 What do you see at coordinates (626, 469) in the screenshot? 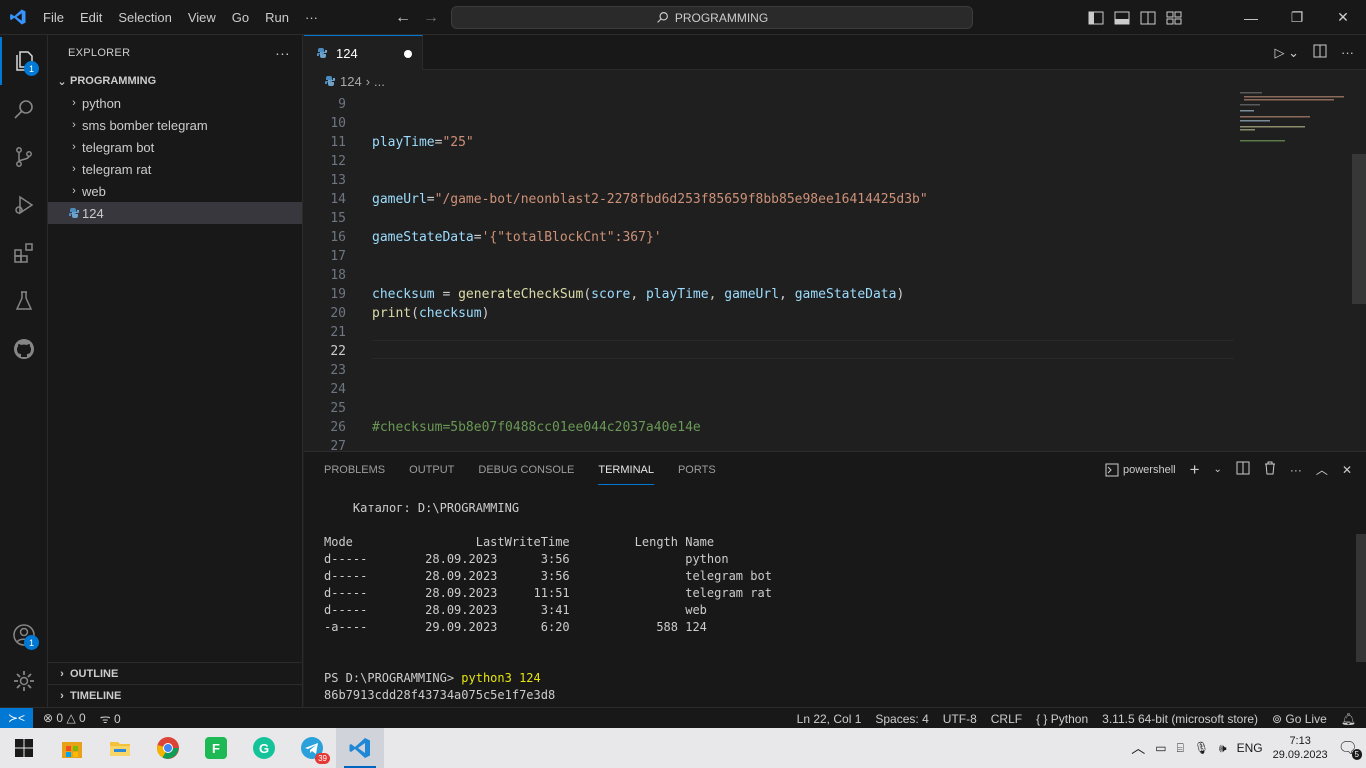
I see `tab-terminal: TERMINAL` at bounding box center [626, 469].